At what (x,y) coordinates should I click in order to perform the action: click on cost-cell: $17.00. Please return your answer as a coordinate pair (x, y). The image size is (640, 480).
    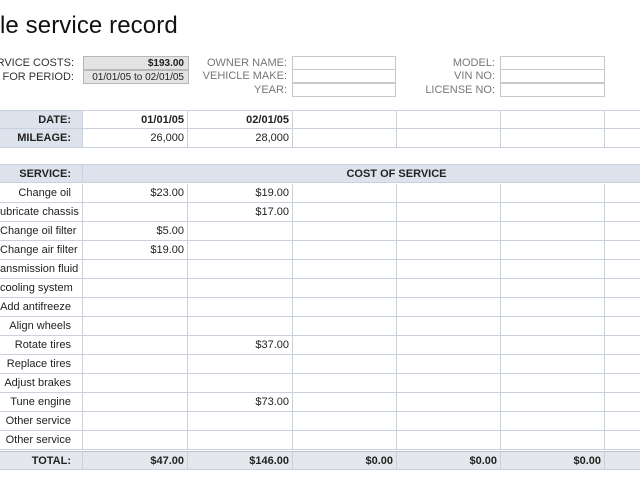
    Looking at the image, I should click on (240, 212).